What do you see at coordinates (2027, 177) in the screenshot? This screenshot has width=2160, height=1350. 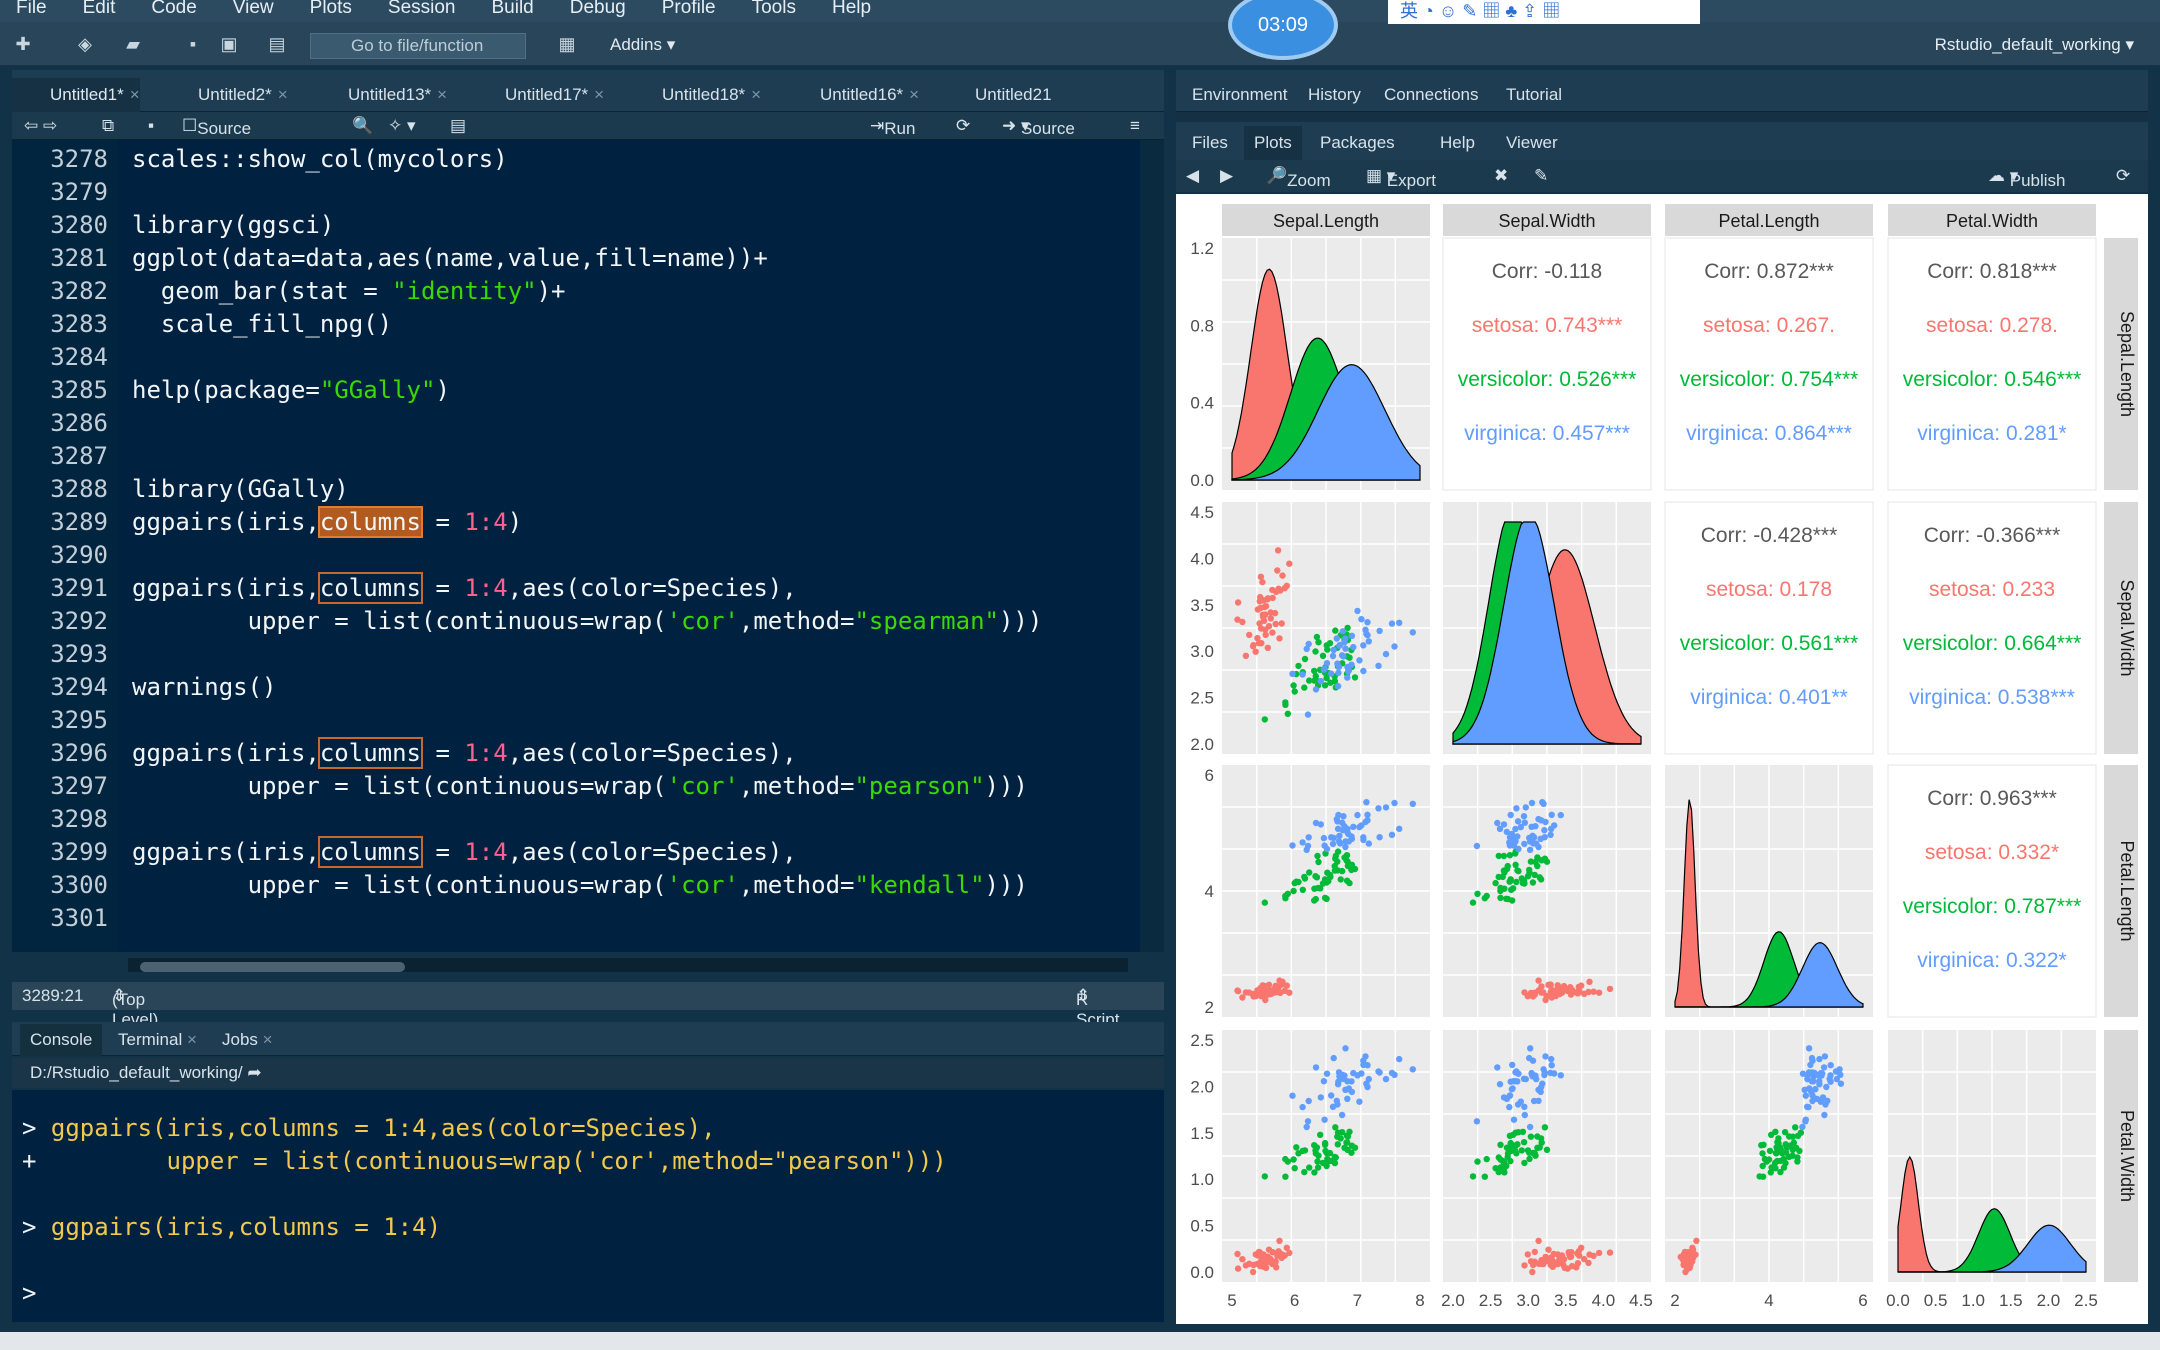 I see `publish-button: ☁ Publish ▾` at bounding box center [2027, 177].